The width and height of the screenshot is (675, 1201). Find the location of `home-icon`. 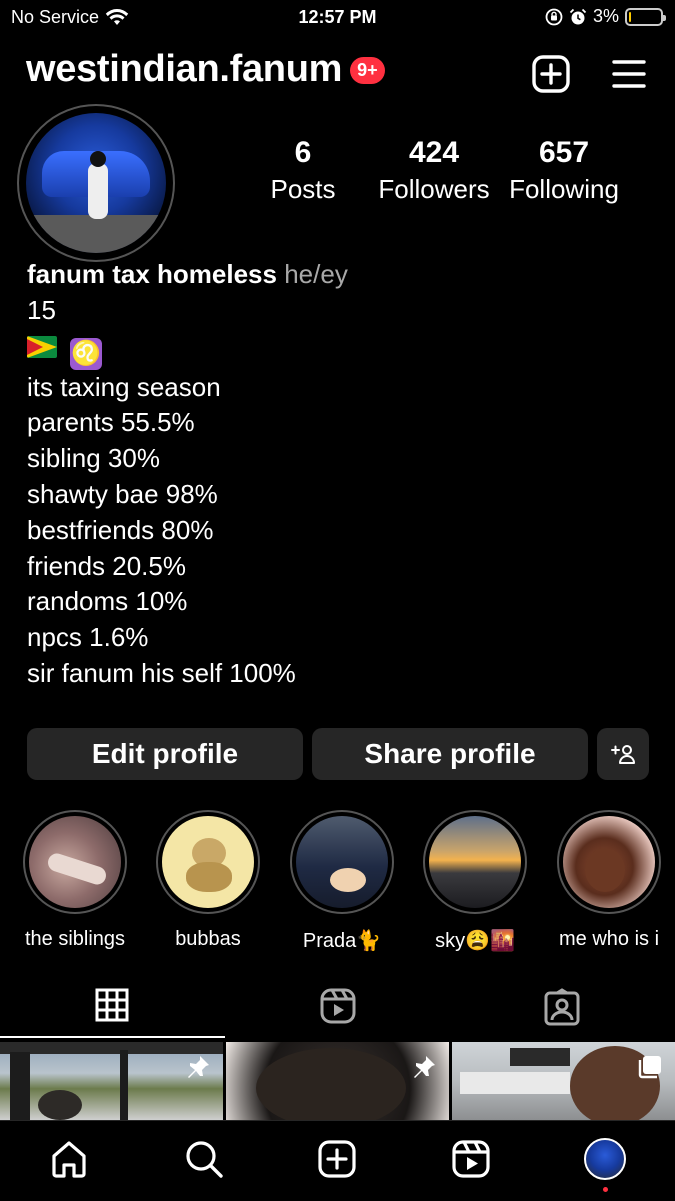

home-icon is located at coordinates (69, 1159).